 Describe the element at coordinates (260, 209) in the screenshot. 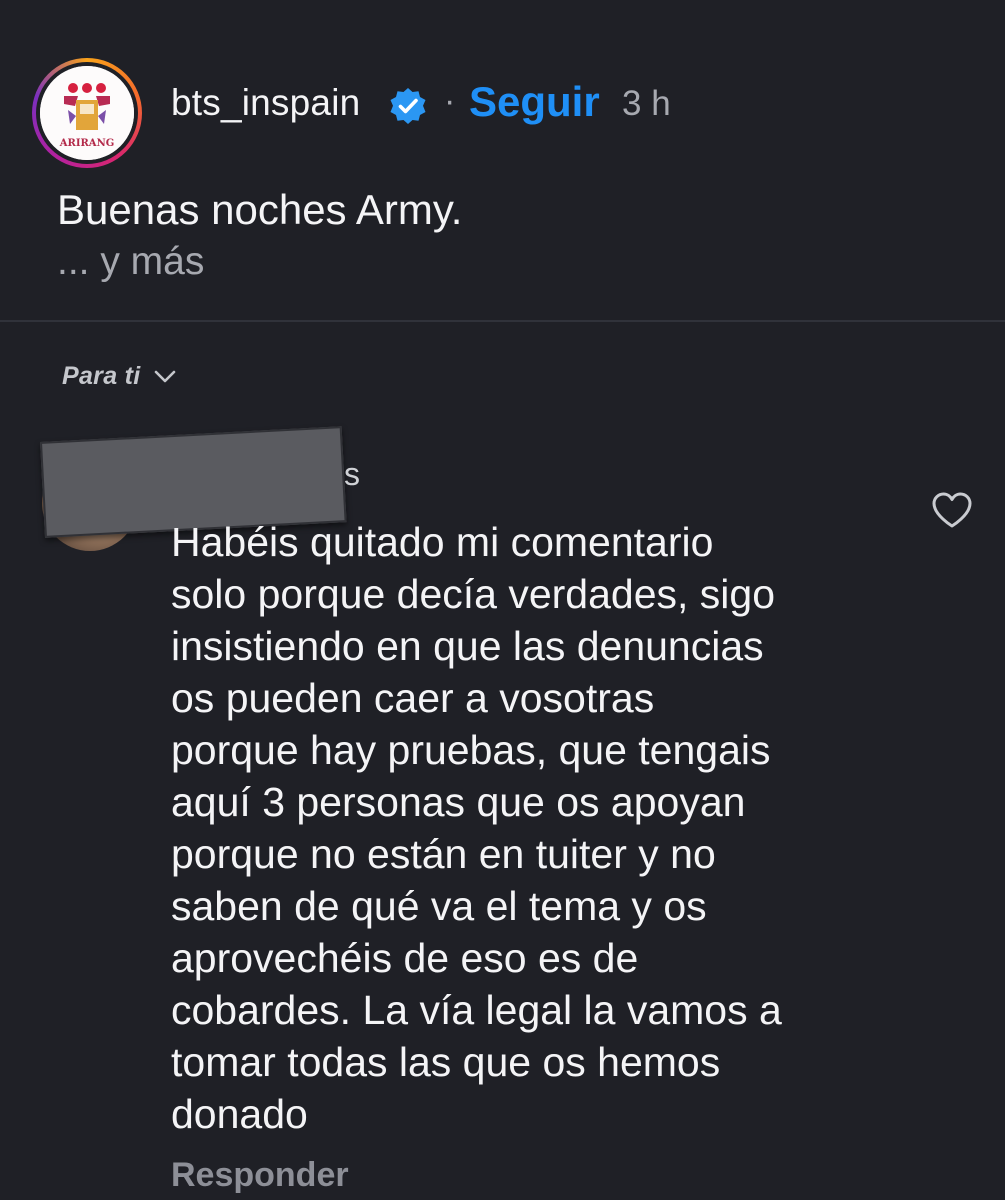

I see `post-caption: Buenas noches Army.` at that location.